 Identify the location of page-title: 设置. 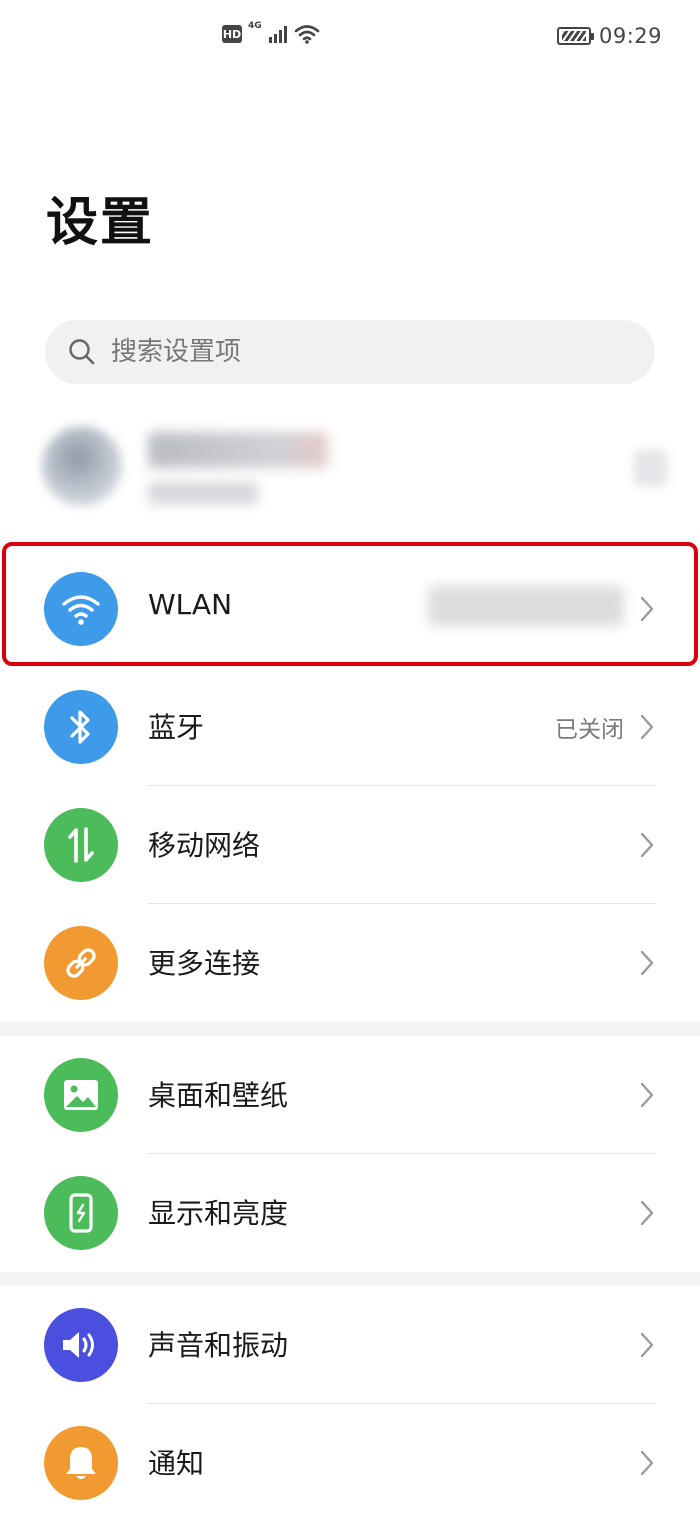
(100, 223).